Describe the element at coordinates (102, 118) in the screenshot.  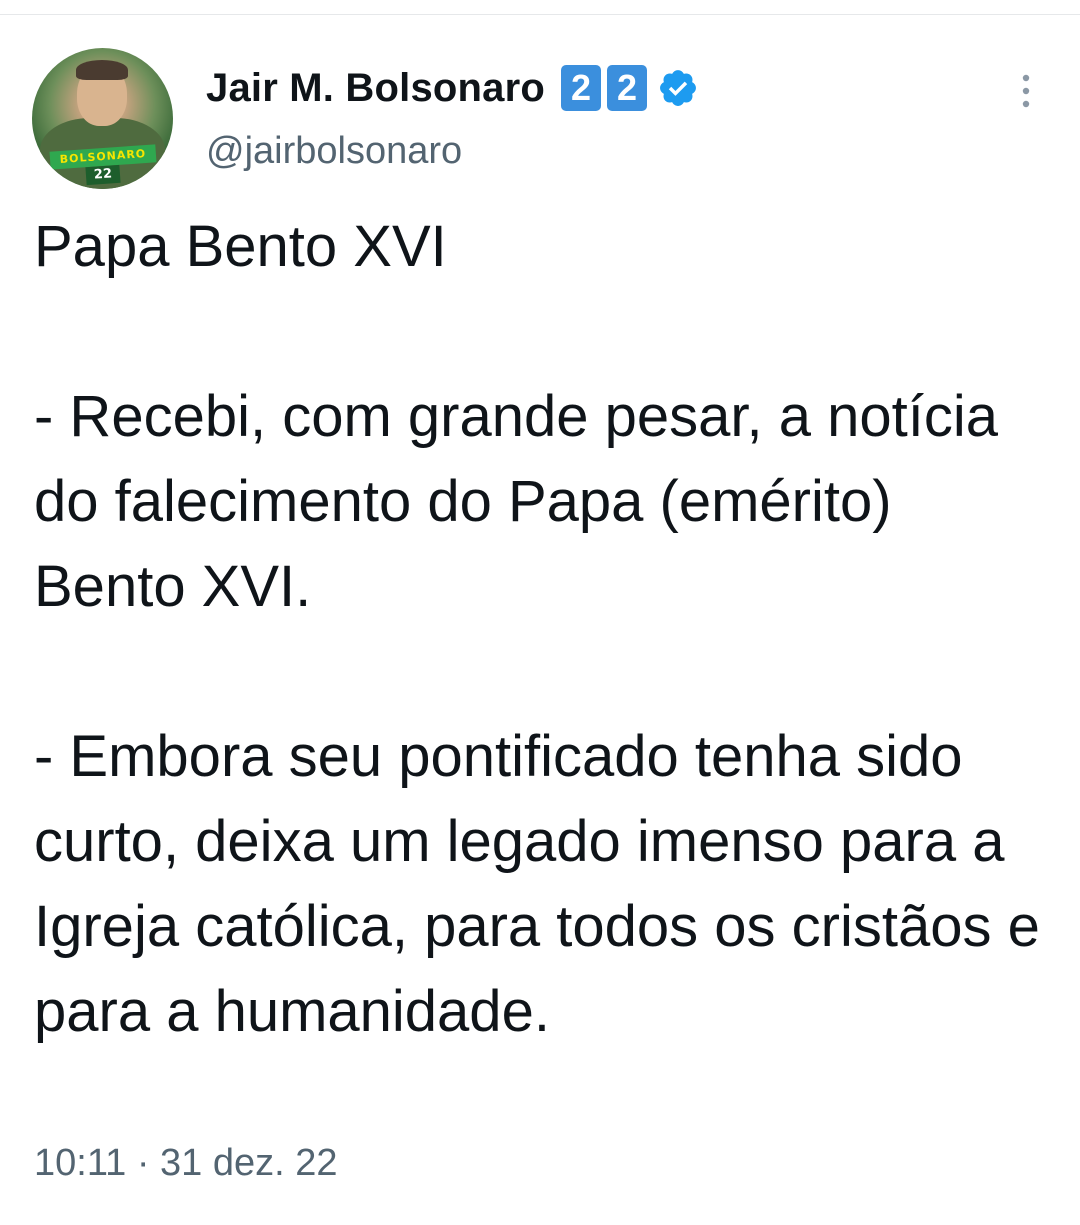
I see `avatar: BOLSONARO 22` at that location.